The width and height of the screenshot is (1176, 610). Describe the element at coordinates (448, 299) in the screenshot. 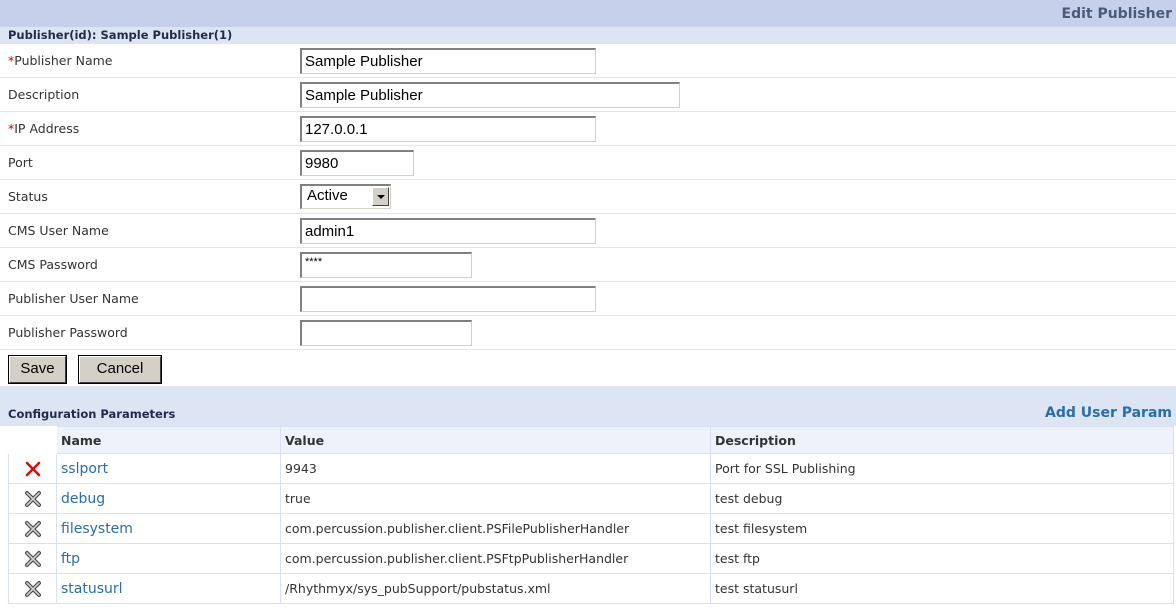

I see `publisher-user-name-input` at that location.